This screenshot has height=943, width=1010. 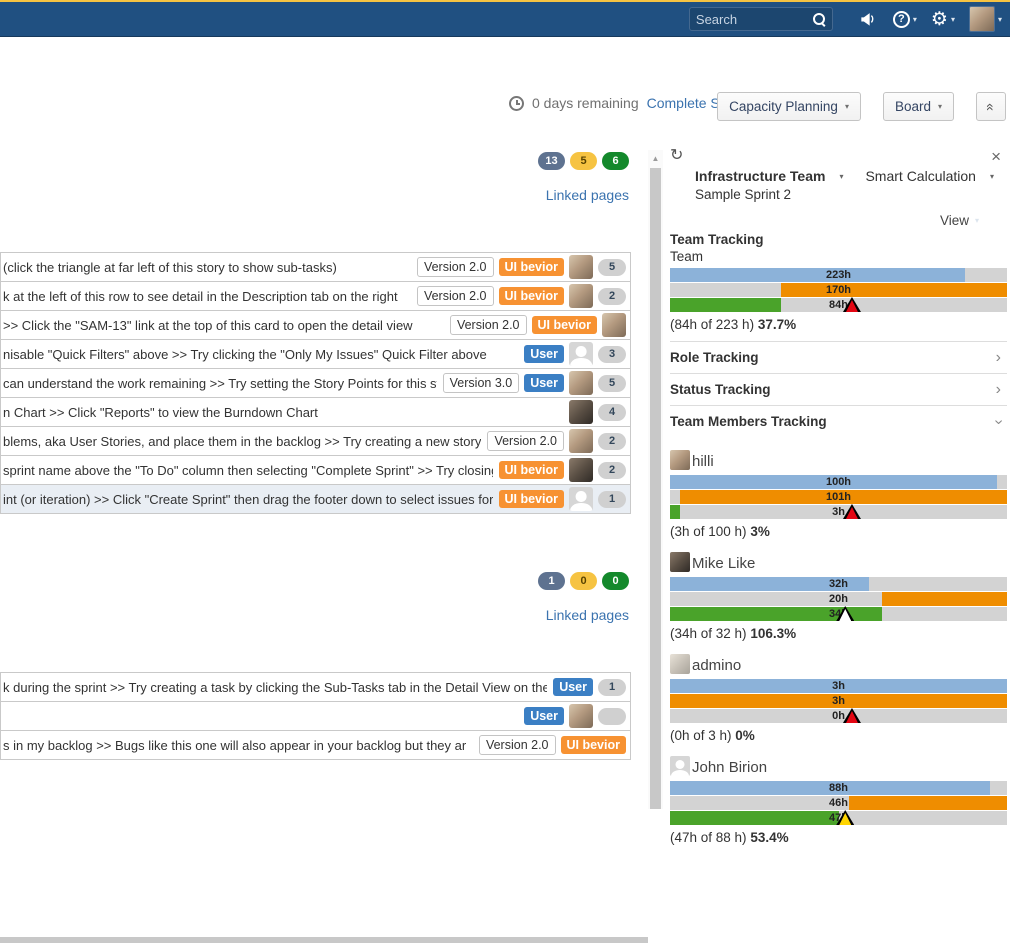 What do you see at coordinates (655, 158) in the screenshot?
I see `scroll-up-arrow-icon: ▲` at bounding box center [655, 158].